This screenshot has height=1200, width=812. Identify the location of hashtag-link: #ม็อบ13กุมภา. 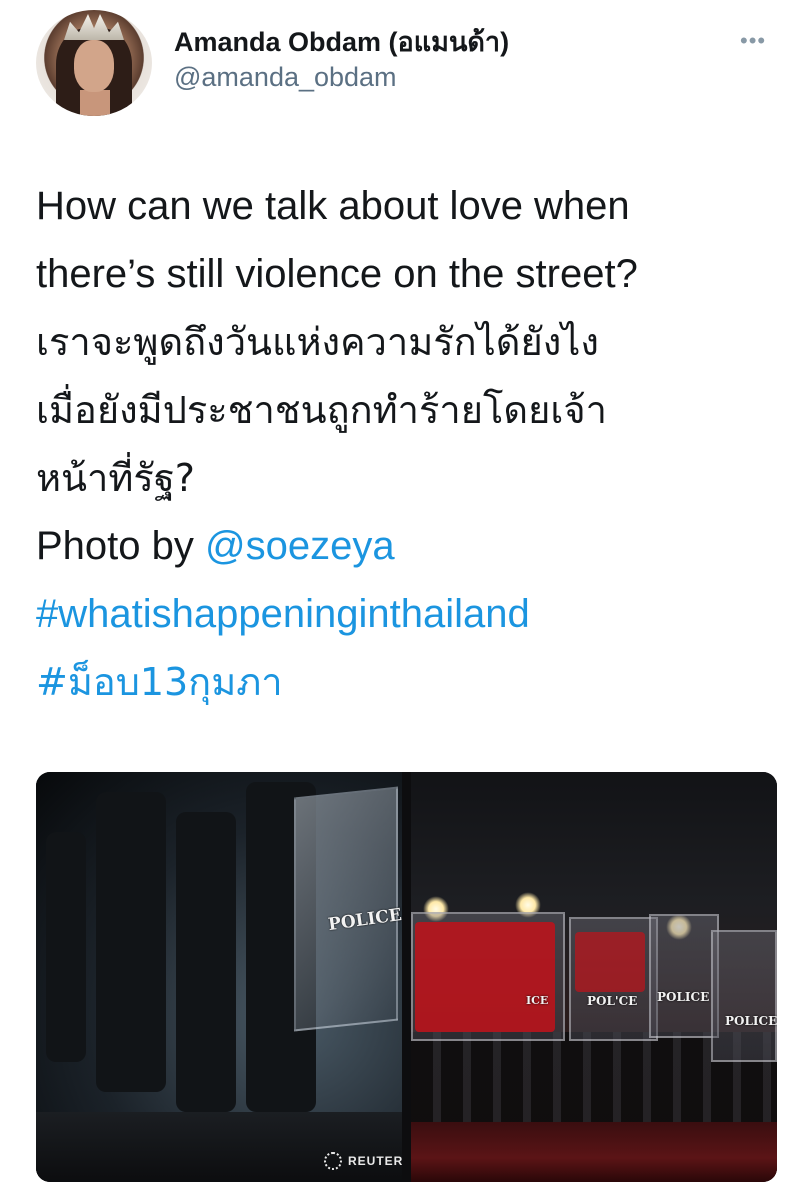
(159, 682).